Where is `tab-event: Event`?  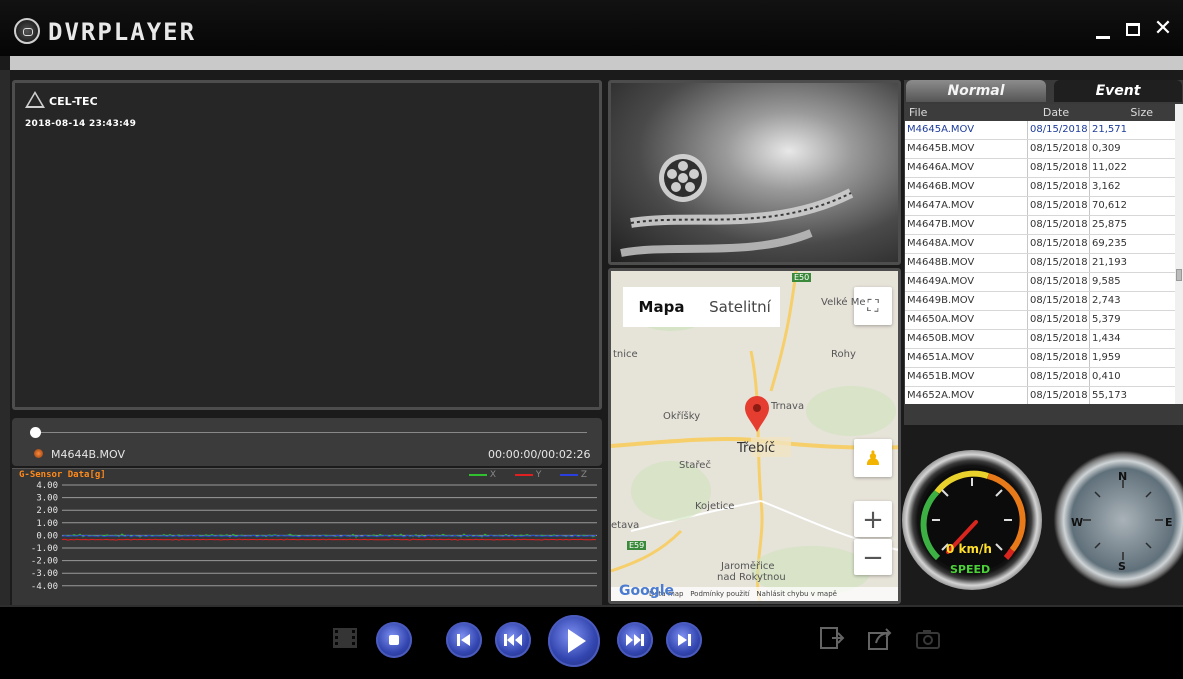 tab-event: Event is located at coordinates (1118, 91).